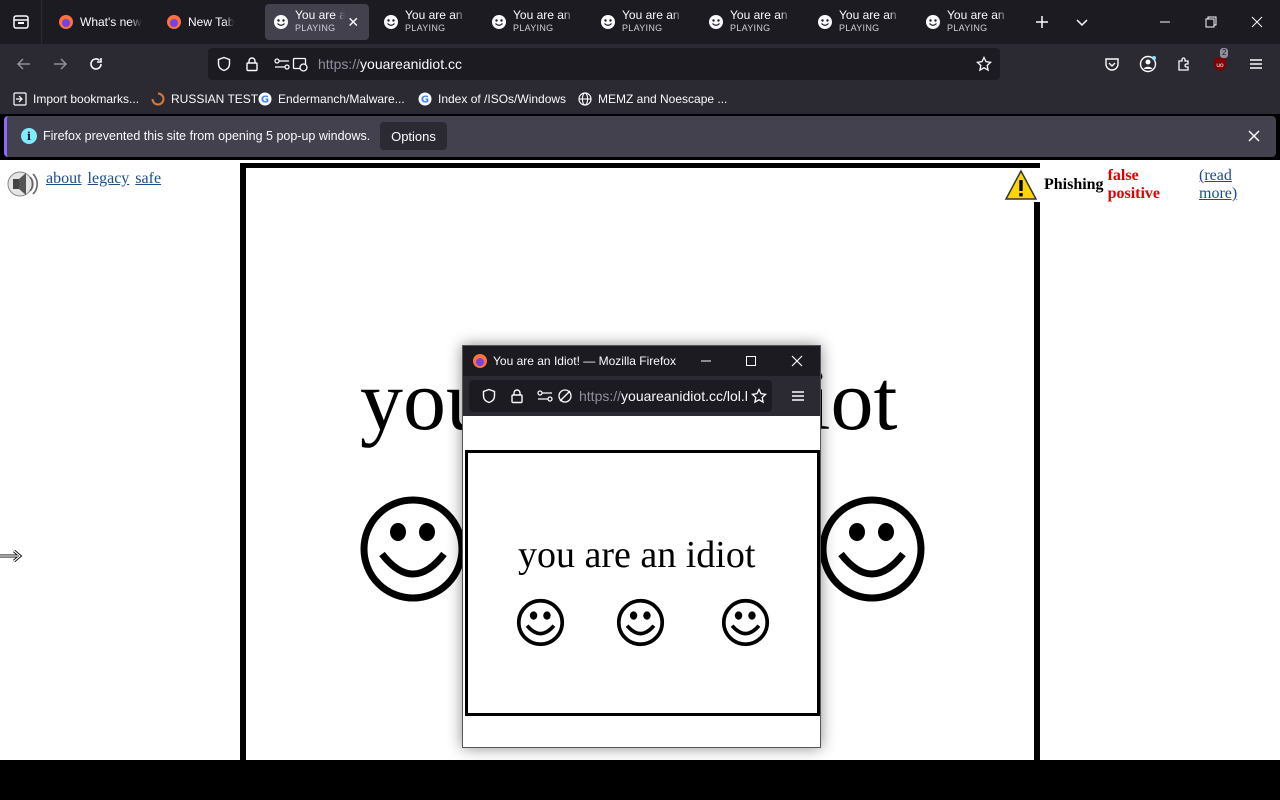 This screenshot has height=800, width=1280. What do you see at coordinates (1236, 185) in the screenshot?
I see `read-more-link: (read more)` at bounding box center [1236, 185].